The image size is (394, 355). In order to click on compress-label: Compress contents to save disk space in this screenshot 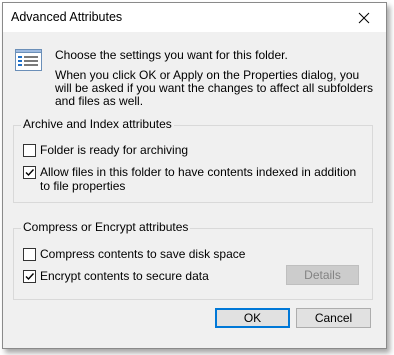, I will do `click(143, 254)`.